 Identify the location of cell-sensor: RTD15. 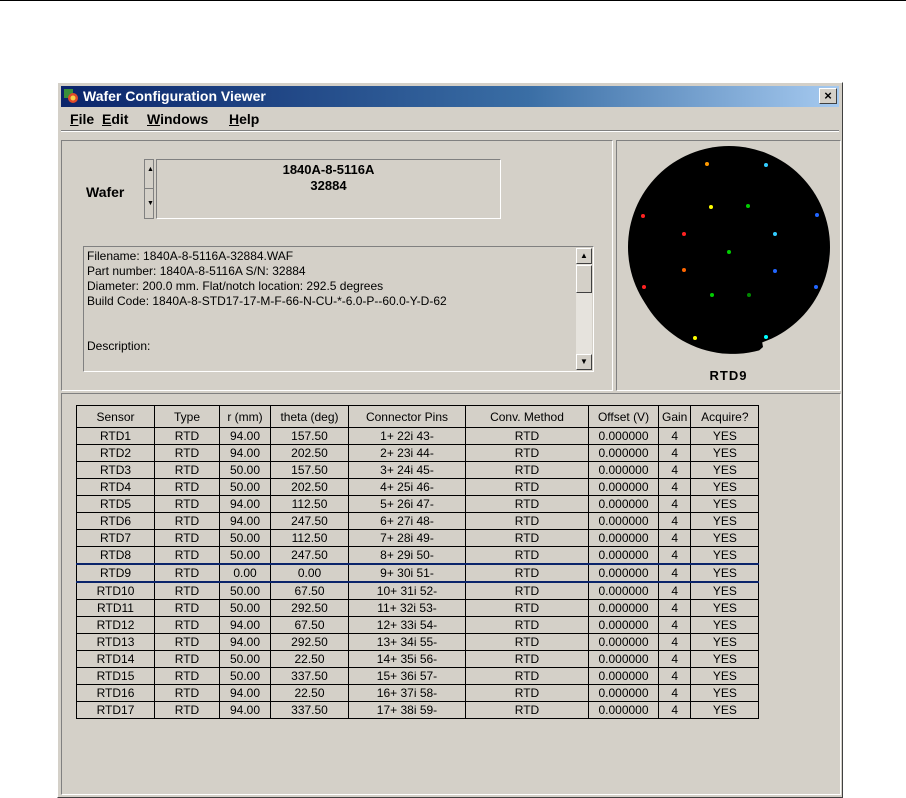
(115, 676).